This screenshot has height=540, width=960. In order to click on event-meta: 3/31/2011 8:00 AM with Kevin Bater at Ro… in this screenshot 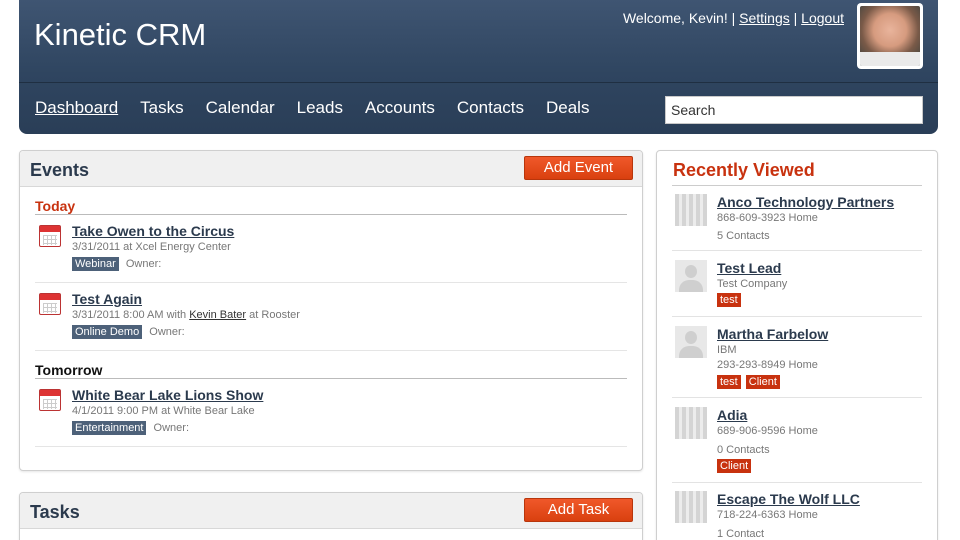, I will do `click(186, 315)`.